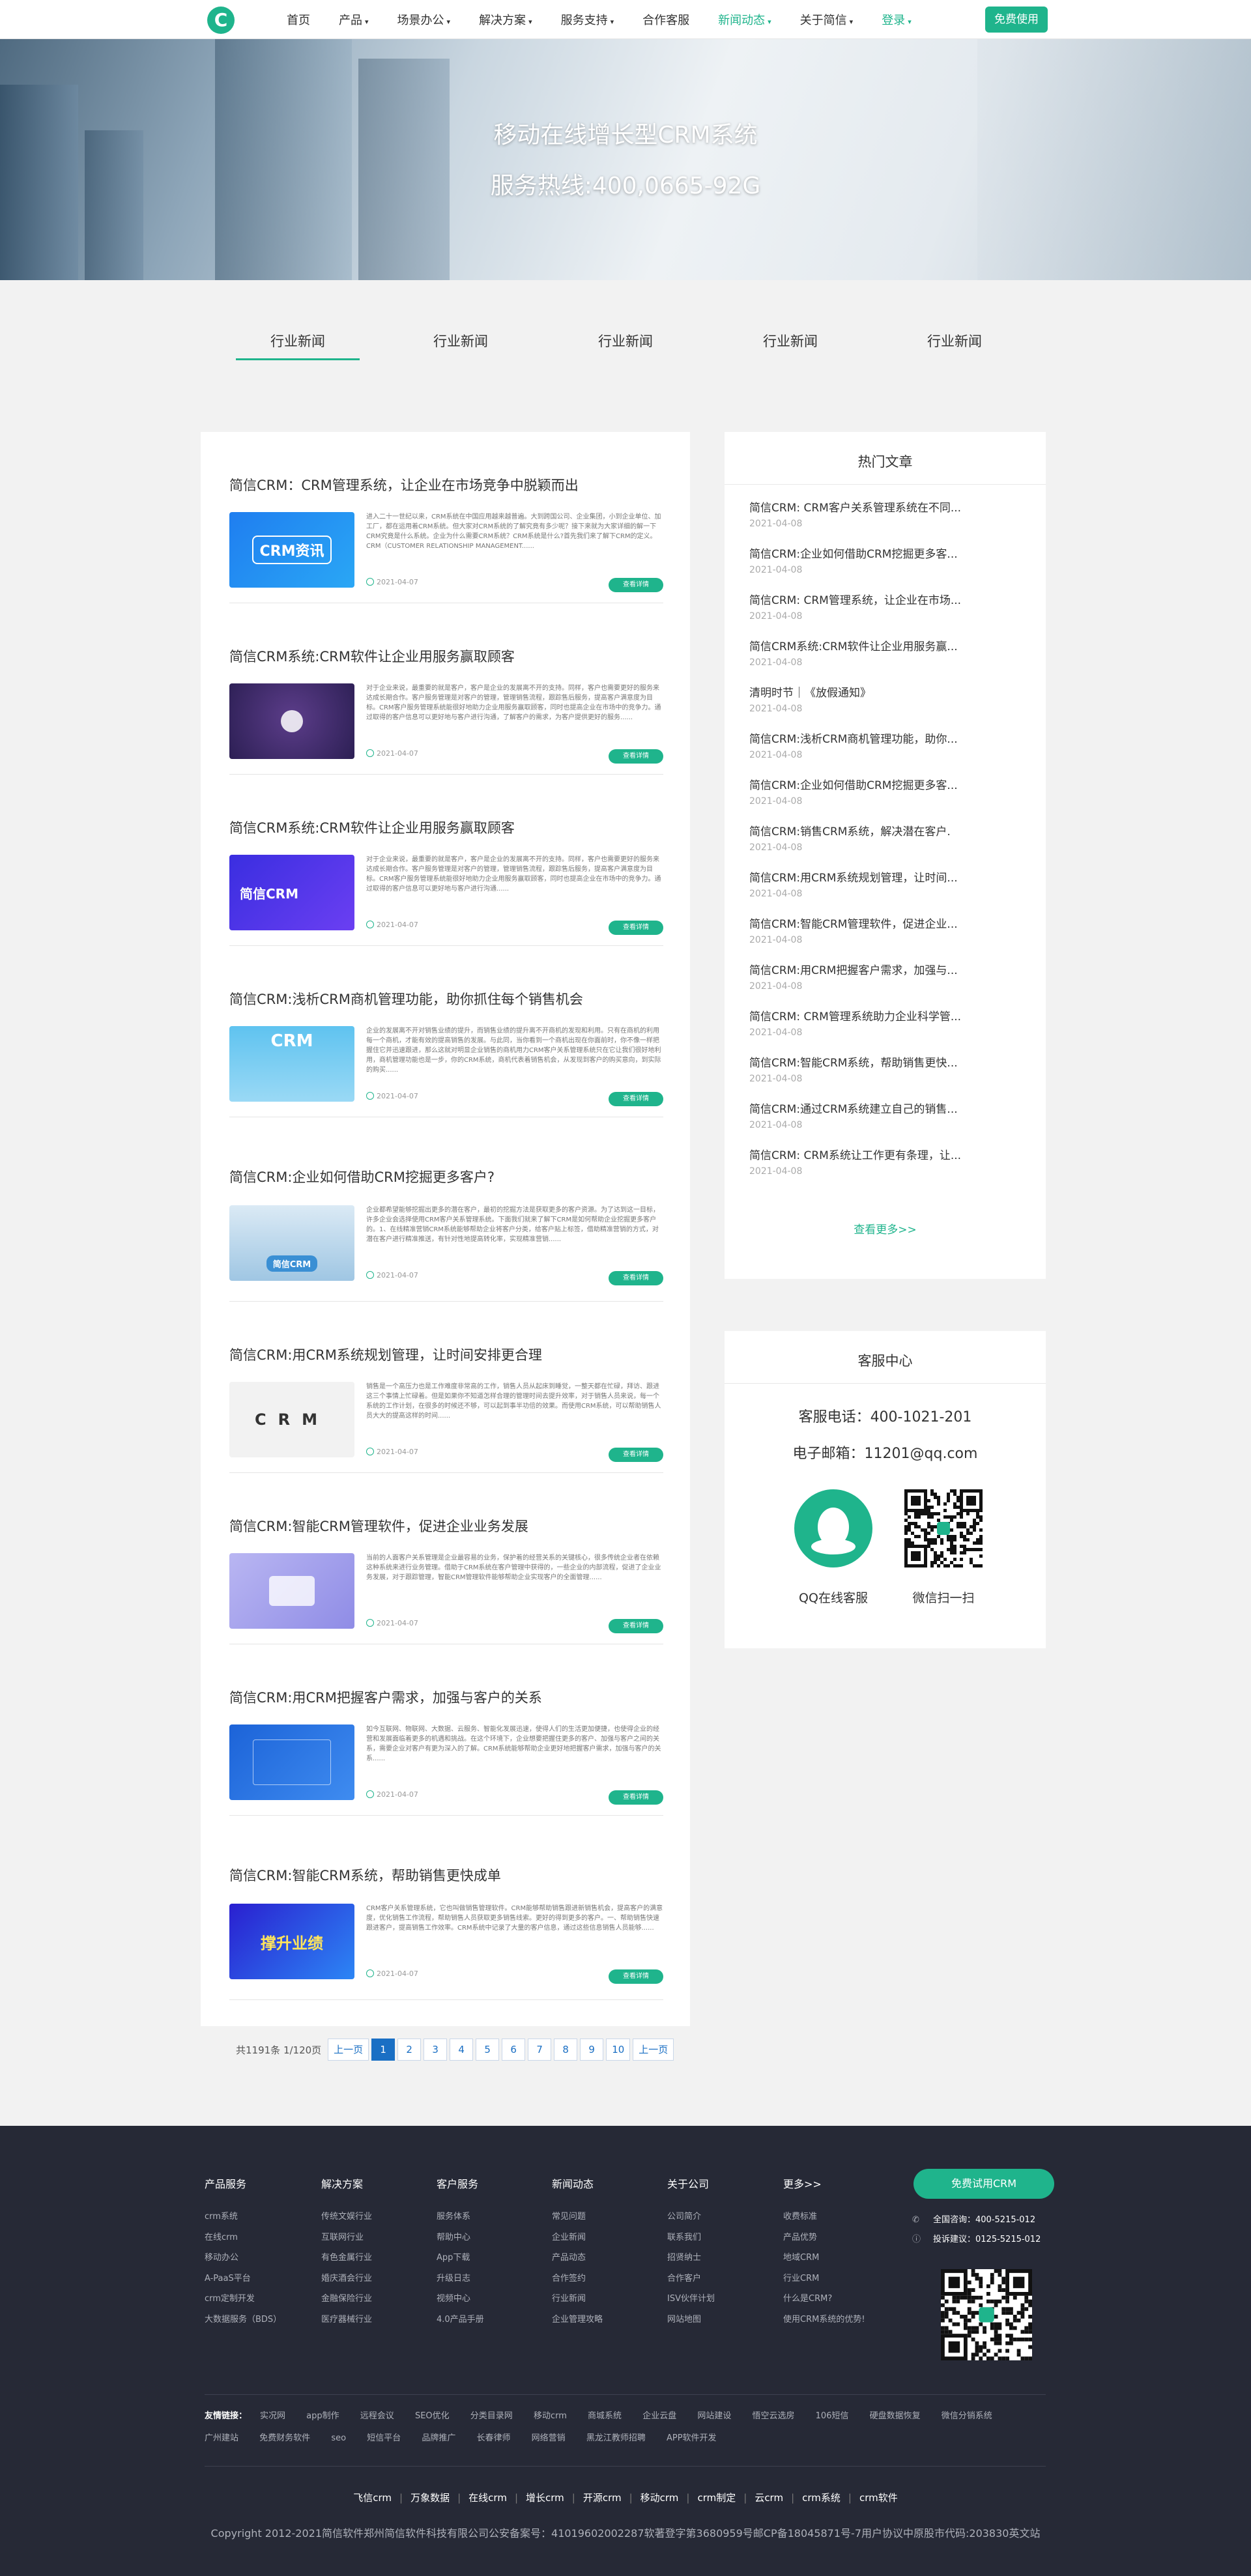 The width and height of the screenshot is (1251, 2576). What do you see at coordinates (373, 2237) in the screenshot?
I see `footer-link: 互联网行业` at bounding box center [373, 2237].